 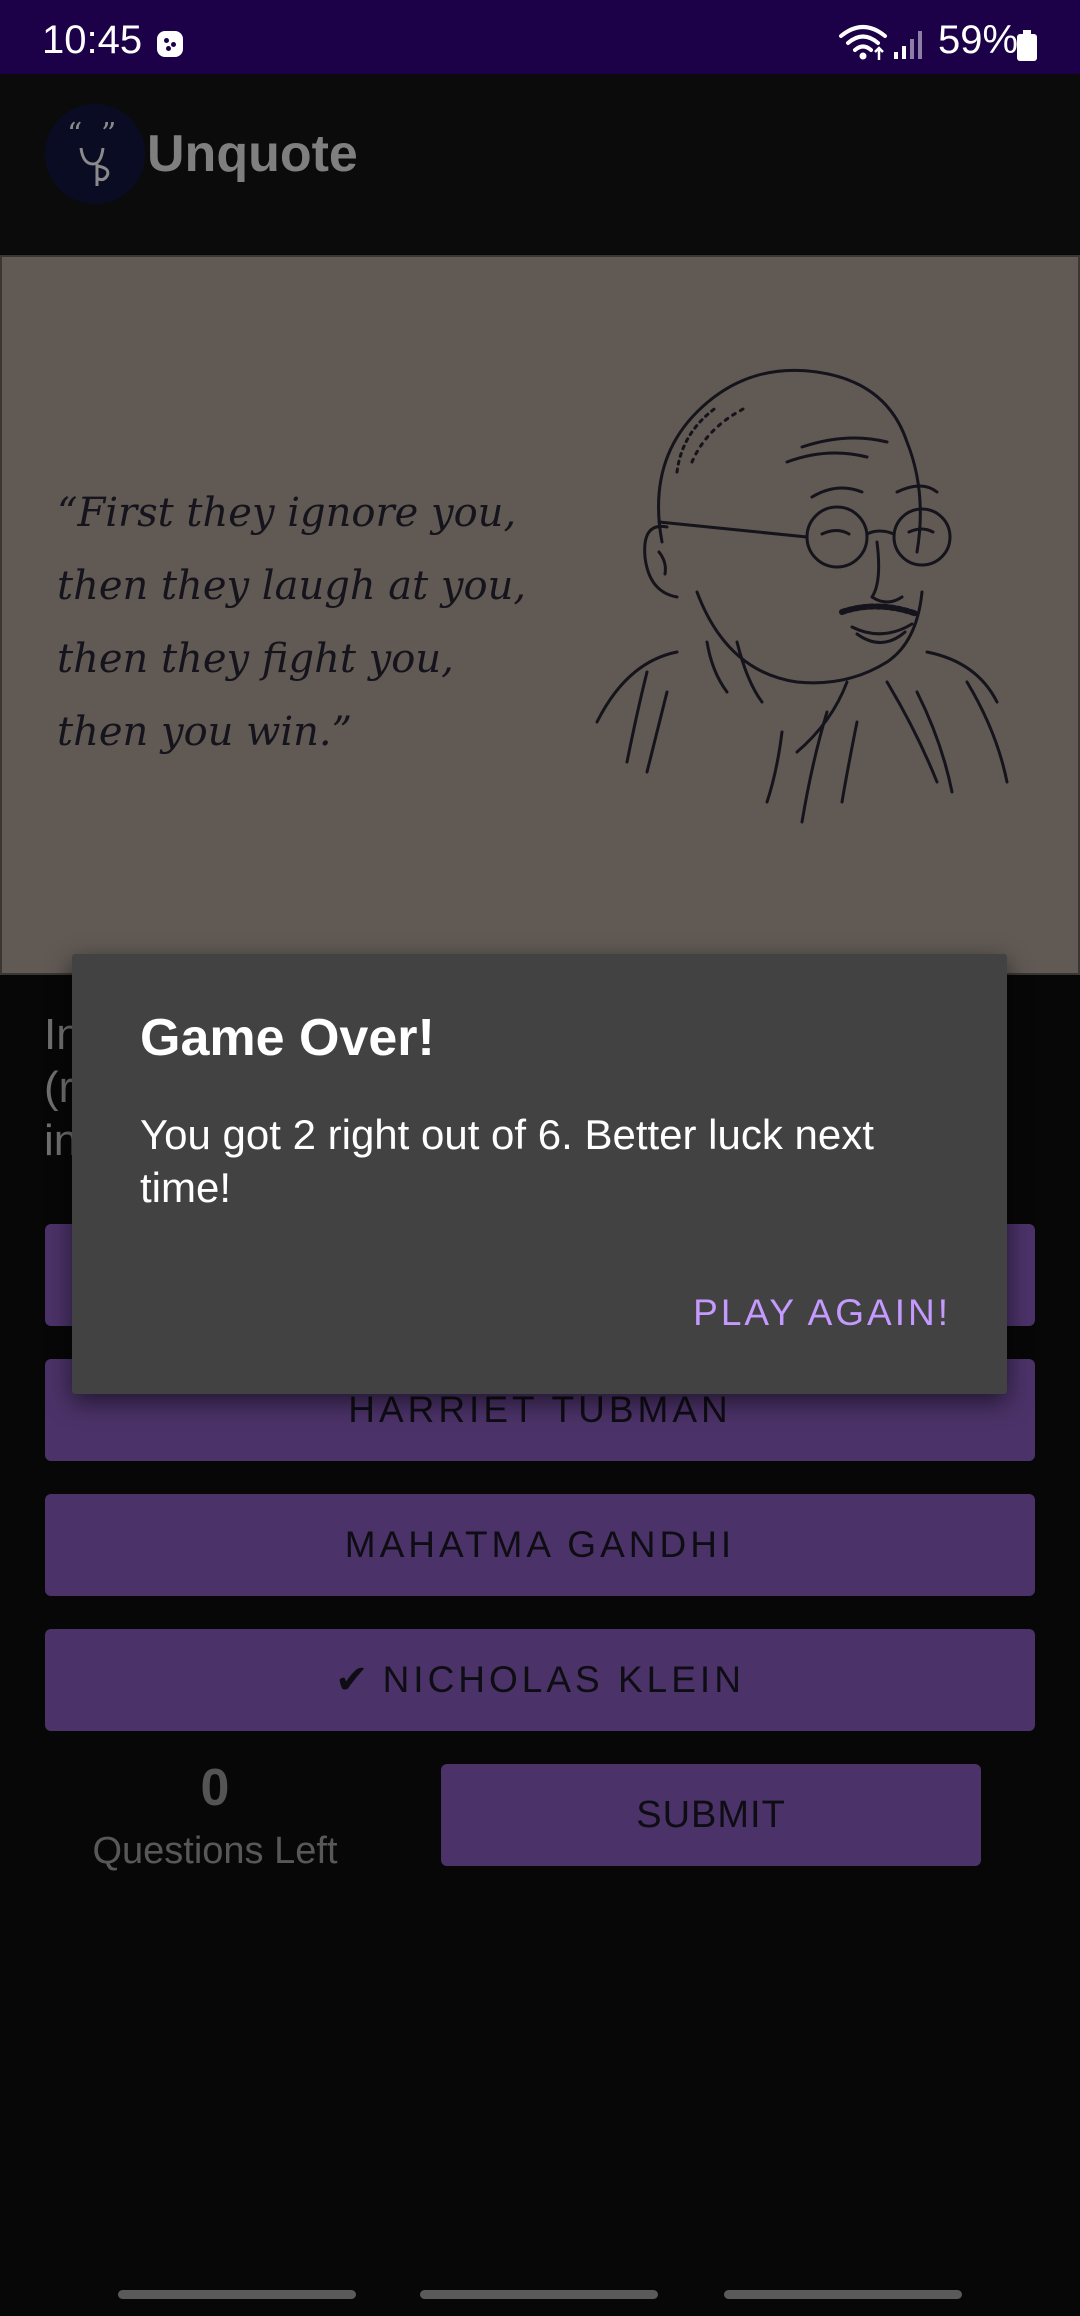 What do you see at coordinates (352, 1680) in the screenshot?
I see `check-icon: ✔` at bounding box center [352, 1680].